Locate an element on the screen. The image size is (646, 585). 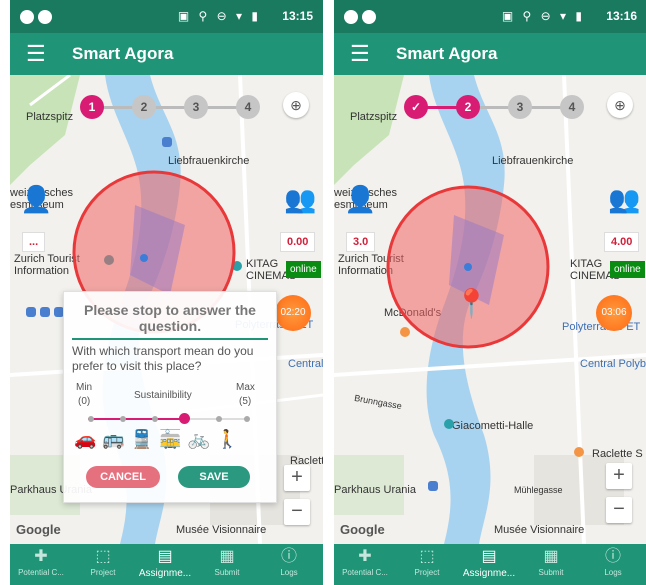
slider-center-label: Sustainilbility is located at coordinates (163, 395).